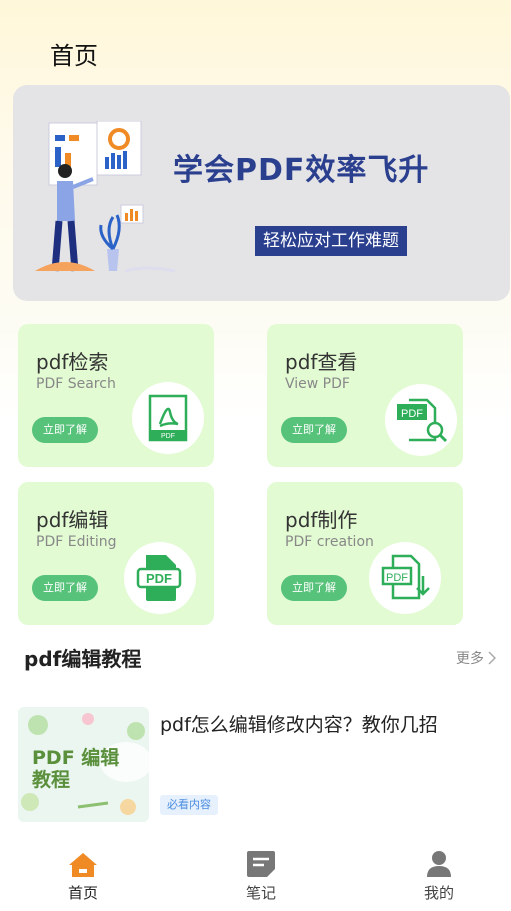 Image resolution: width=511 pixels, height=911 pixels. I want to click on tab-label: 我的, so click(438, 893).